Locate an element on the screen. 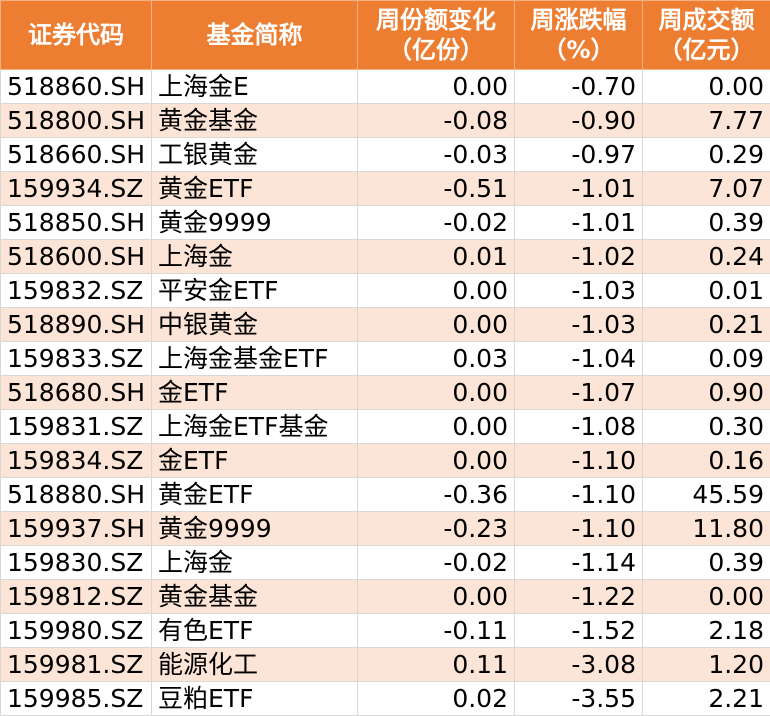  table-row: 159980.SZ有色ETF-0.11-1.522.18 is located at coordinates (385, 631).